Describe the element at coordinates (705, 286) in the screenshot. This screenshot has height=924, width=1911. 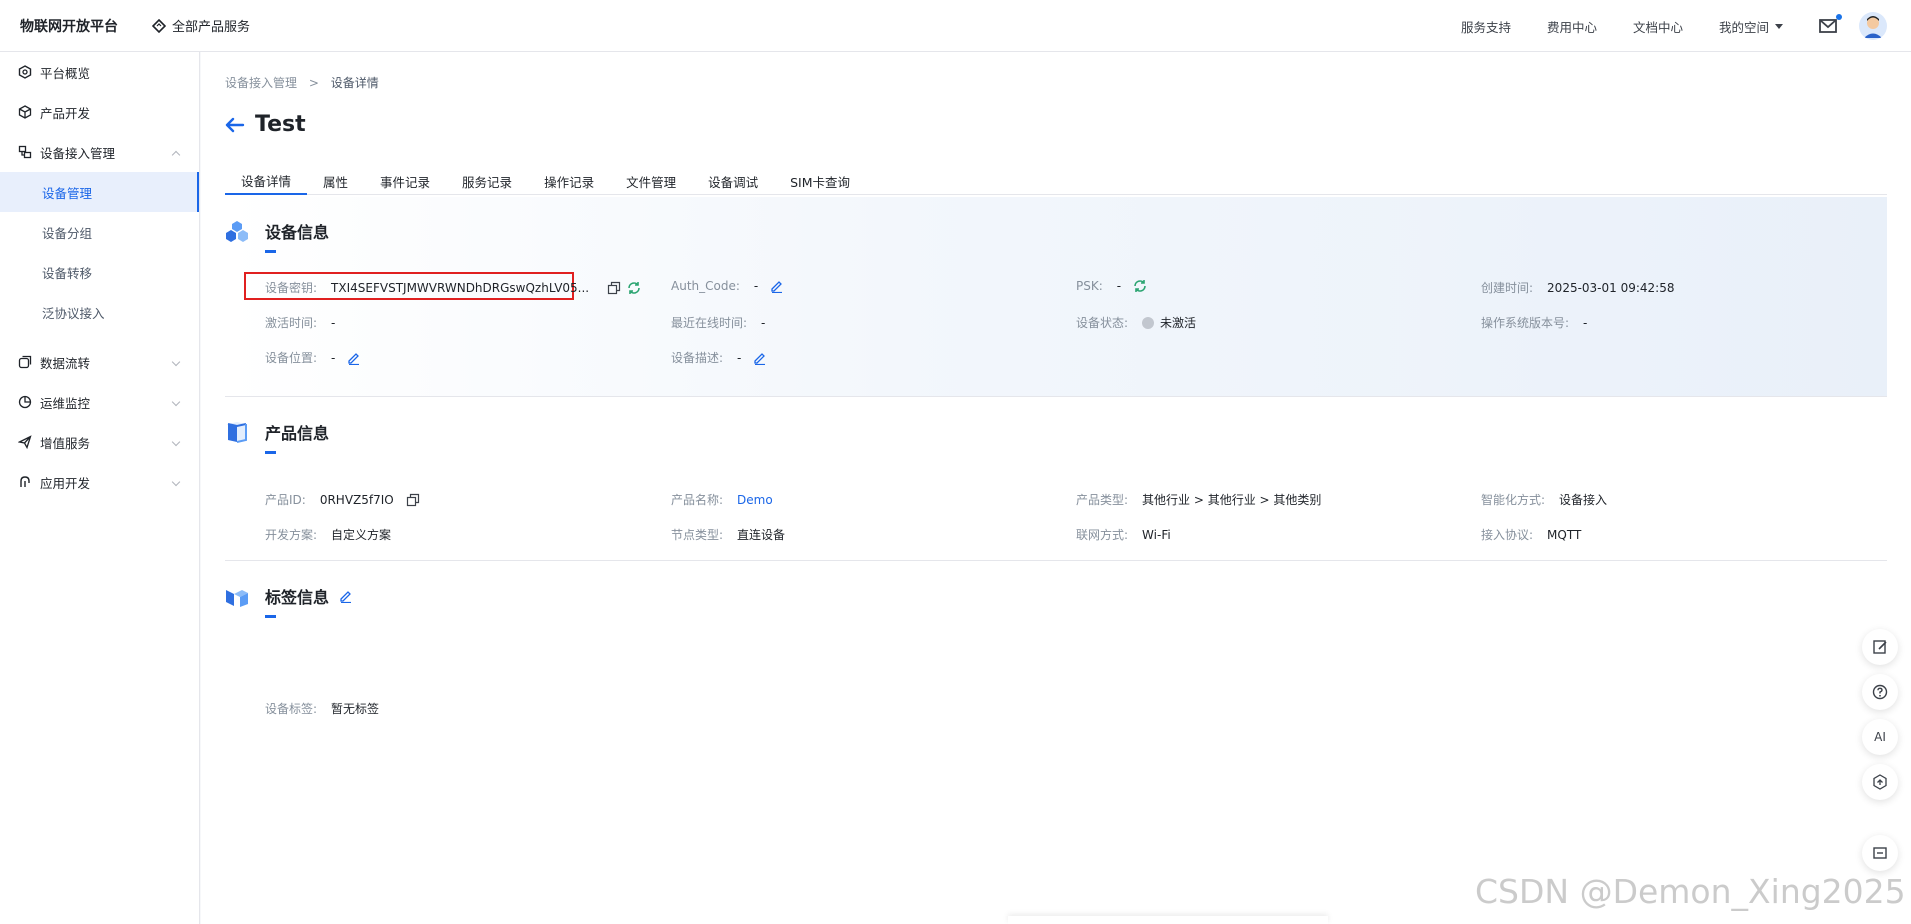
I see `field-label: Auth_Code:` at that location.